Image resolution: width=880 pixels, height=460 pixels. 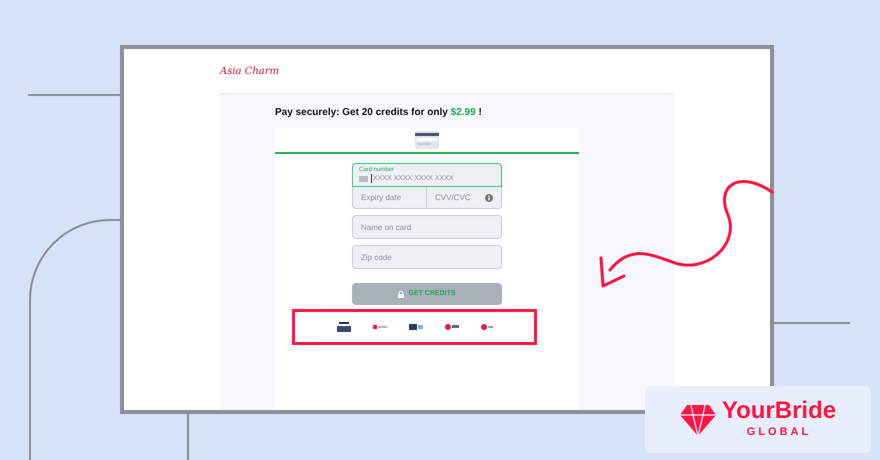 I want to click on expiry-date-field: Expiry date, so click(x=389, y=198).